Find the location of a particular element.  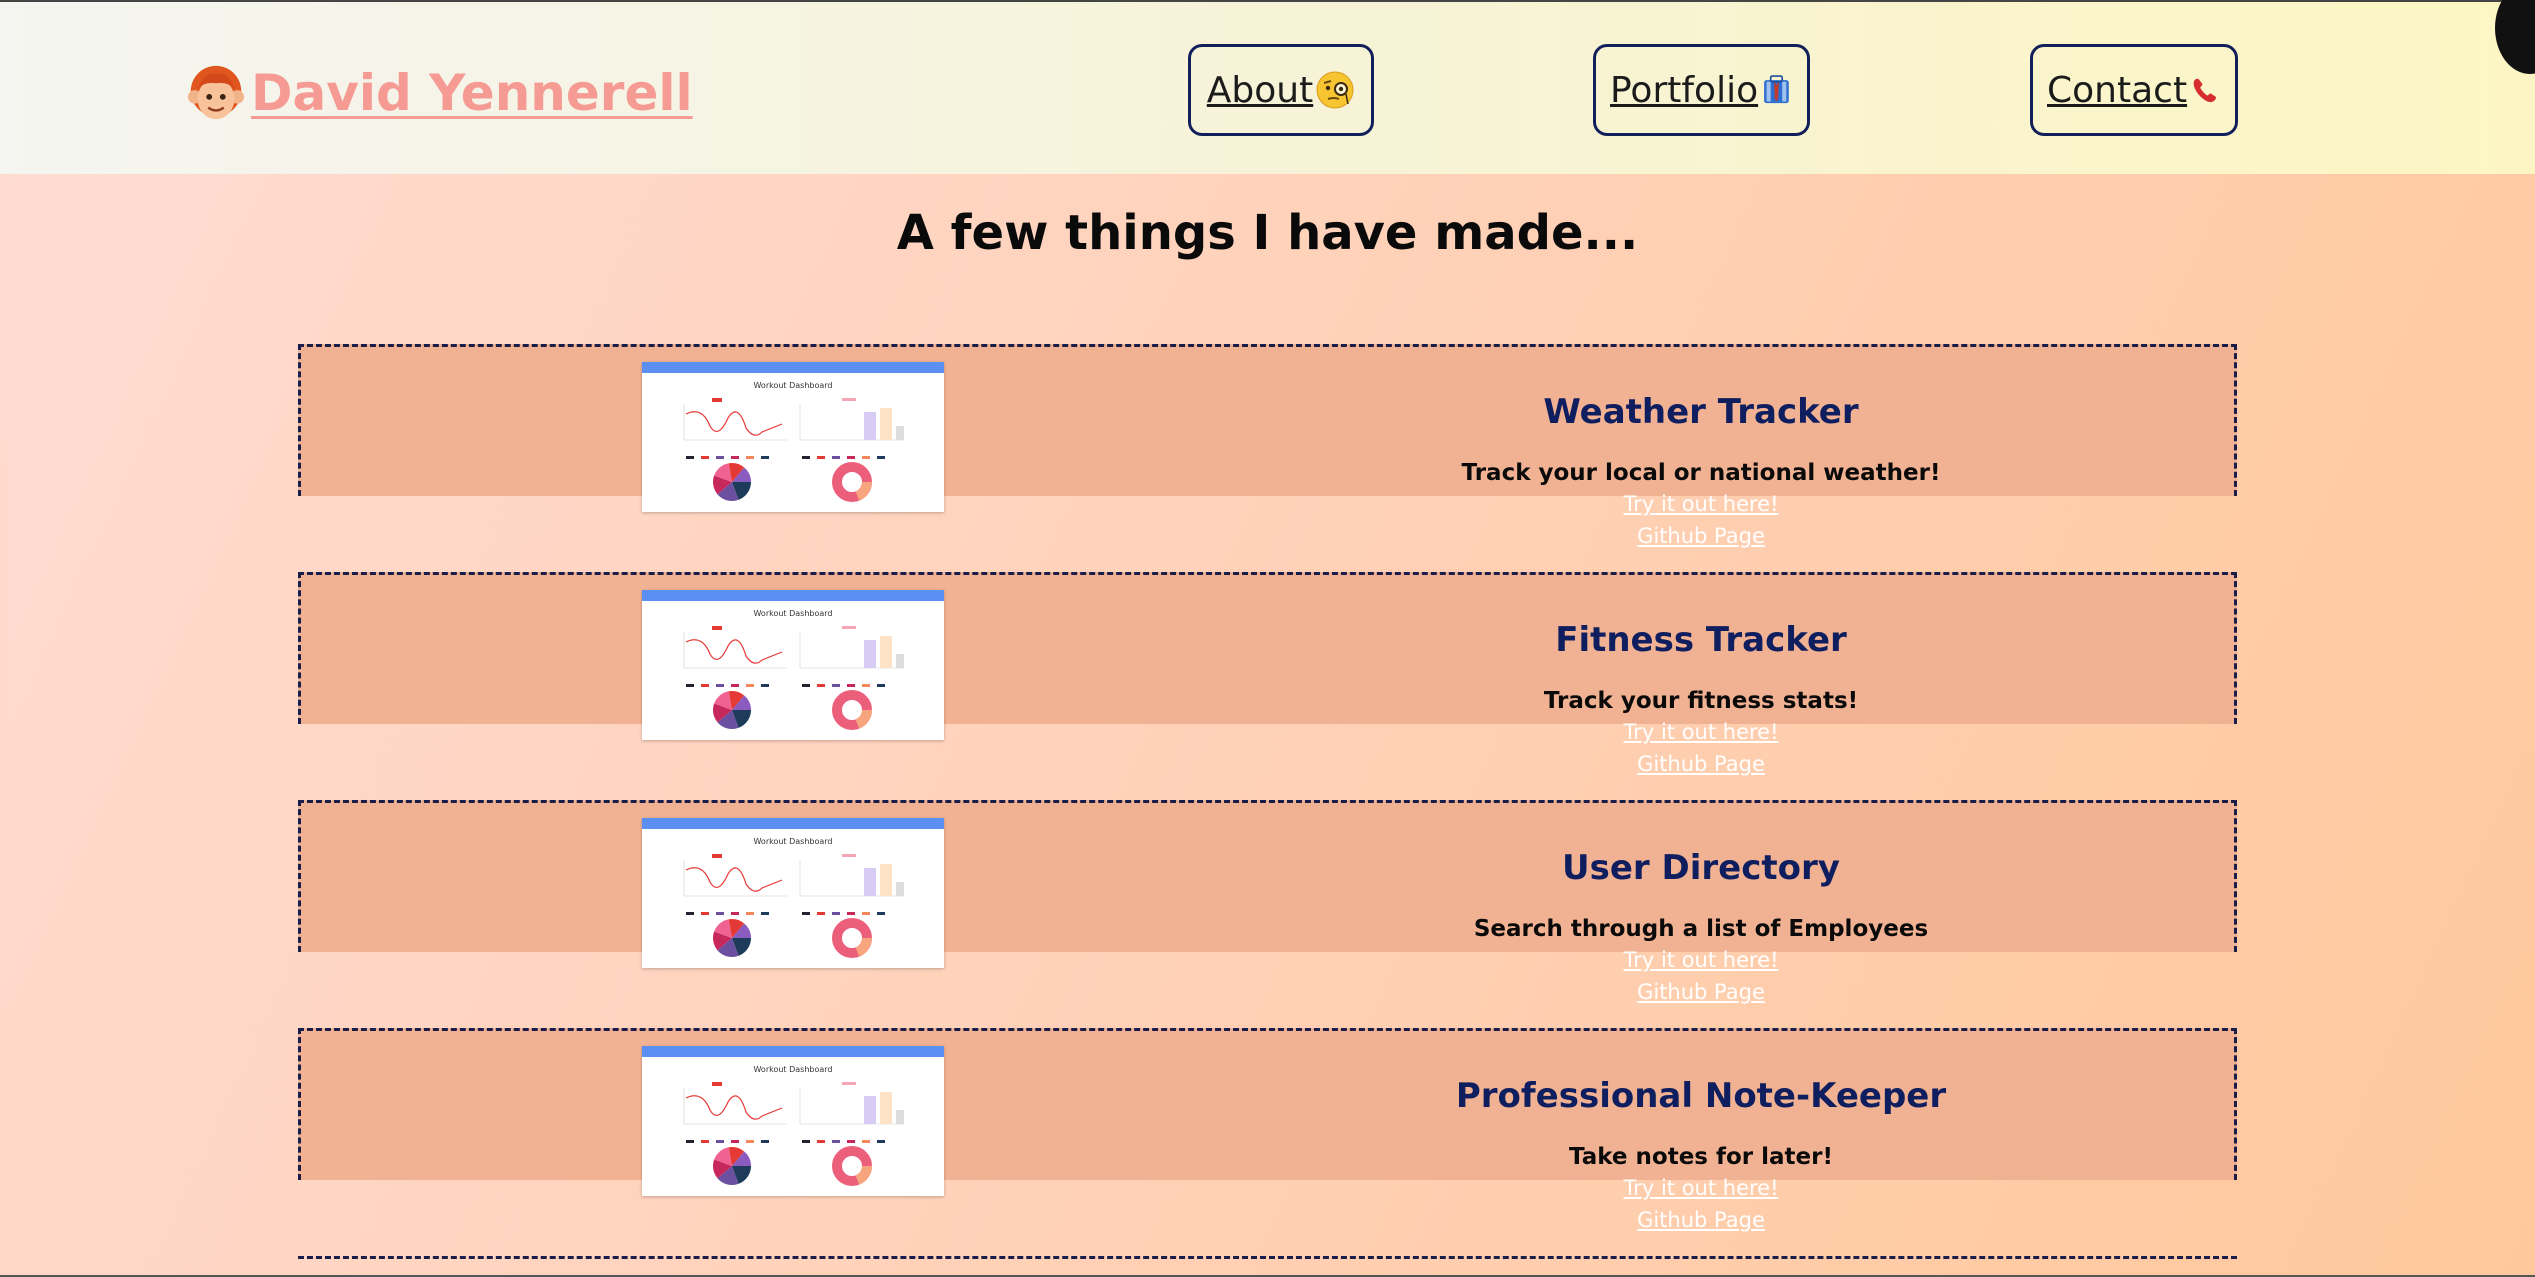

project-description: Take notes for later! is located at coordinates (1701, 1157).